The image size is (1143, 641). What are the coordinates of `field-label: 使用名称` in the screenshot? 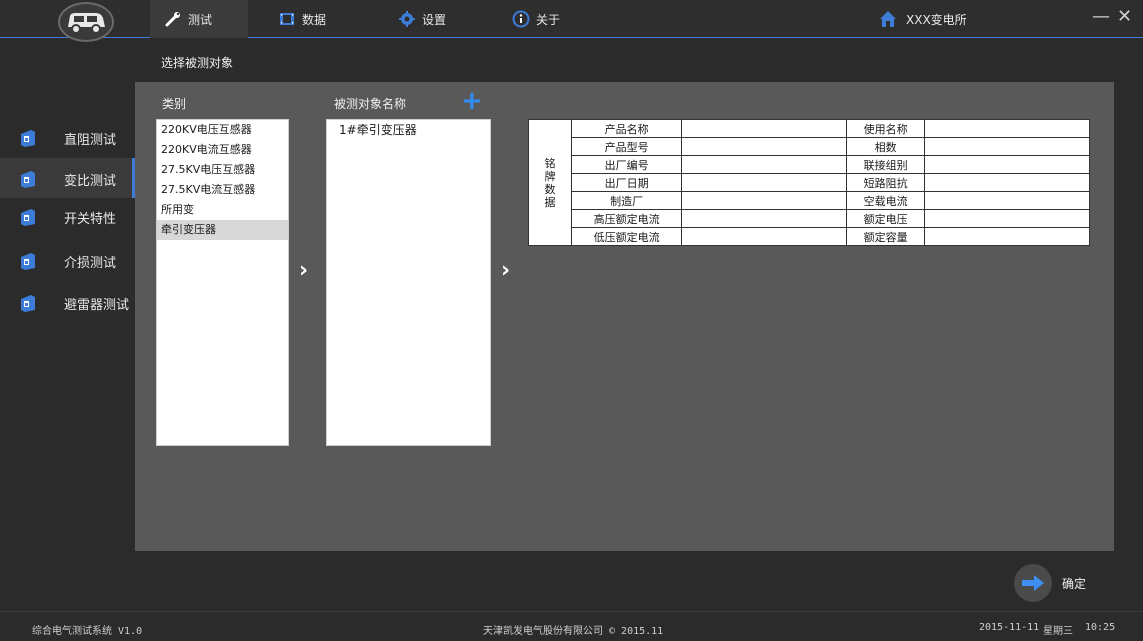 It's located at (885, 128).